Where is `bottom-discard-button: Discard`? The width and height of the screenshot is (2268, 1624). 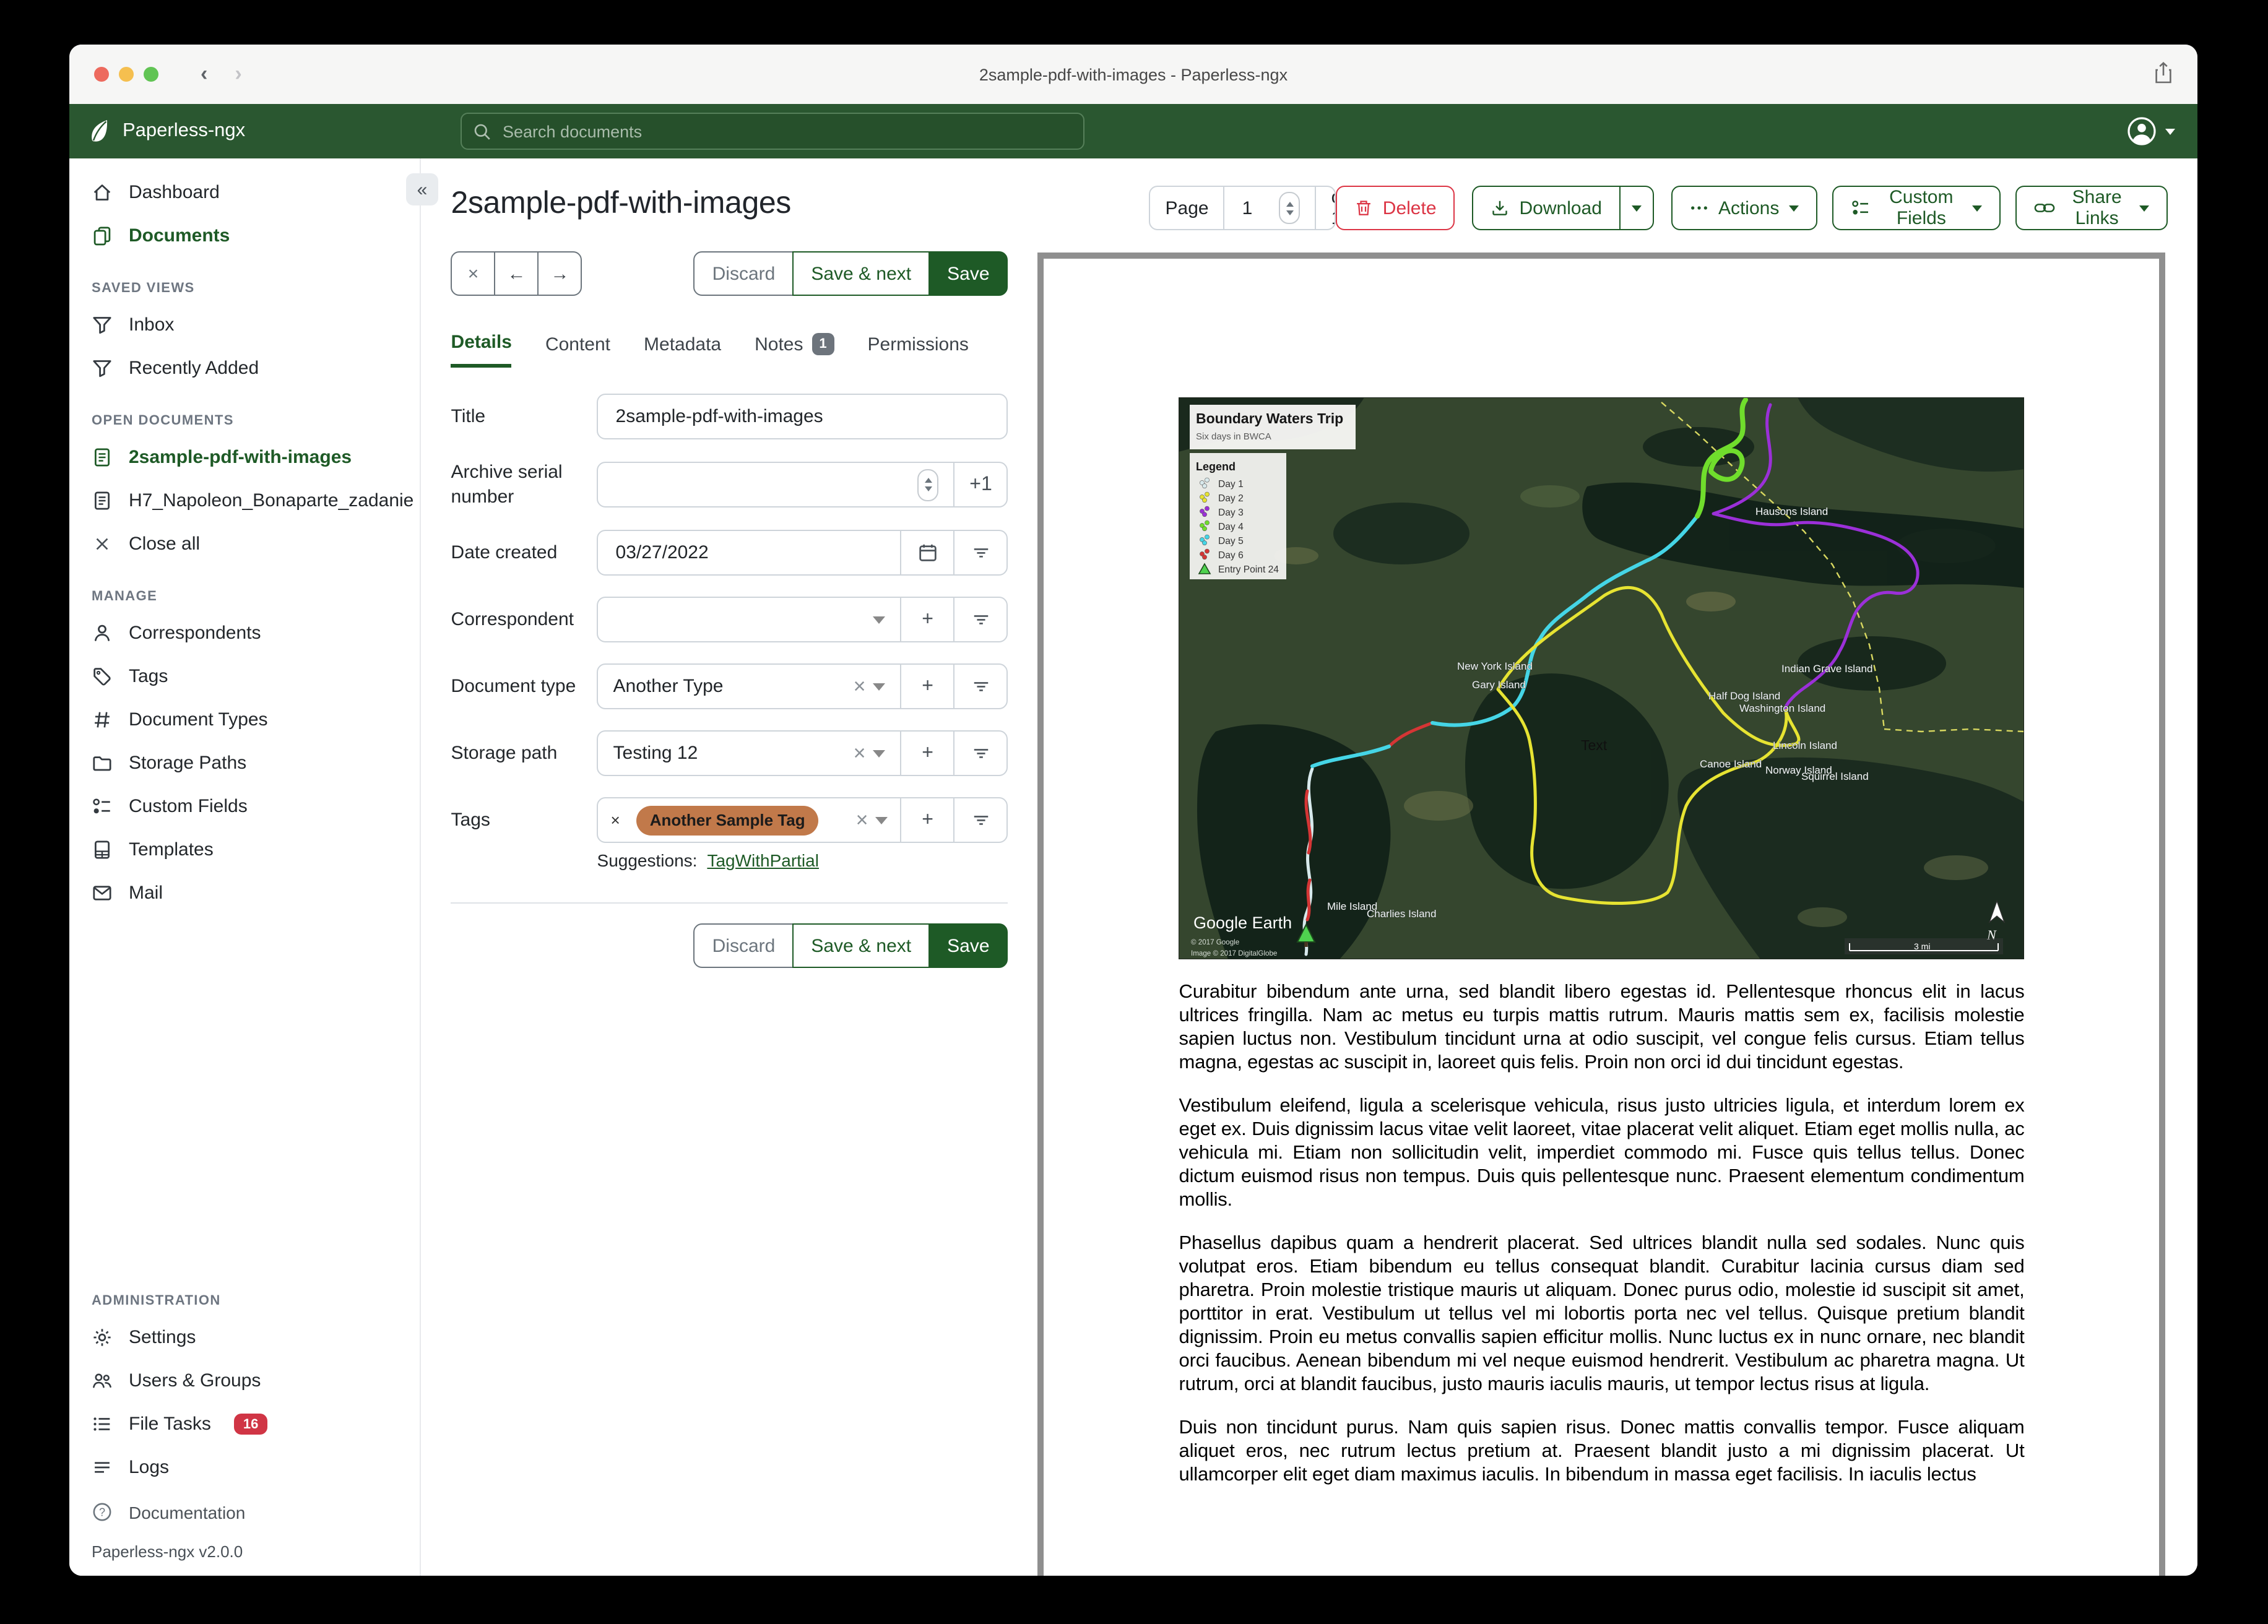 bottom-discard-button: Discard is located at coordinates (743, 945).